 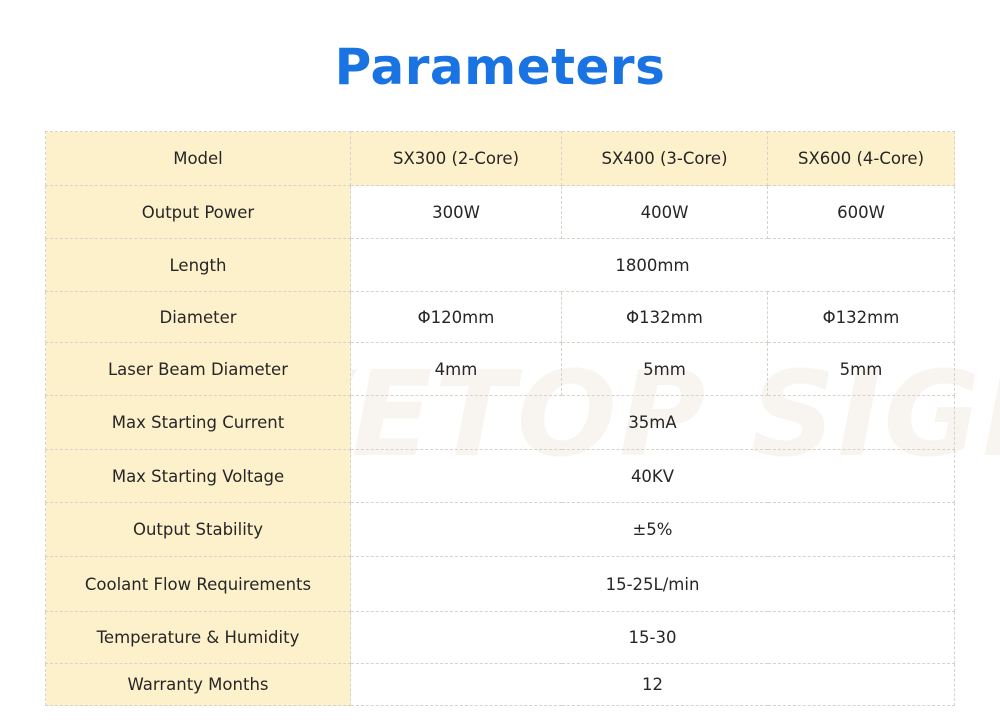 I want to click on table-row: Output Stability ±5%, so click(x=500, y=529).